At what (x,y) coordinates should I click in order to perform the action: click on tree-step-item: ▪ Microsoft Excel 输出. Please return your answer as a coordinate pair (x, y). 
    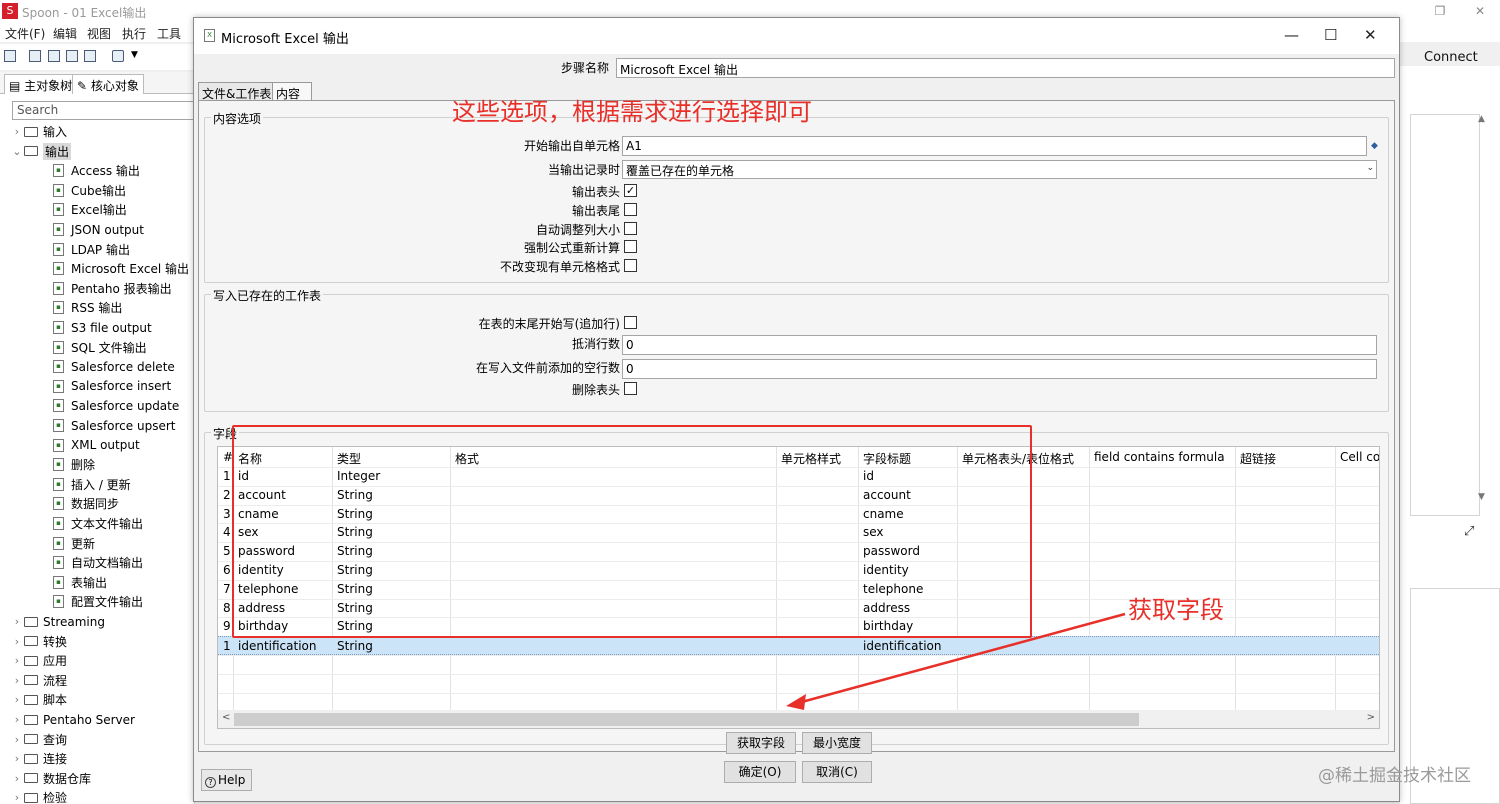
    Looking at the image, I should click on (121, 268).